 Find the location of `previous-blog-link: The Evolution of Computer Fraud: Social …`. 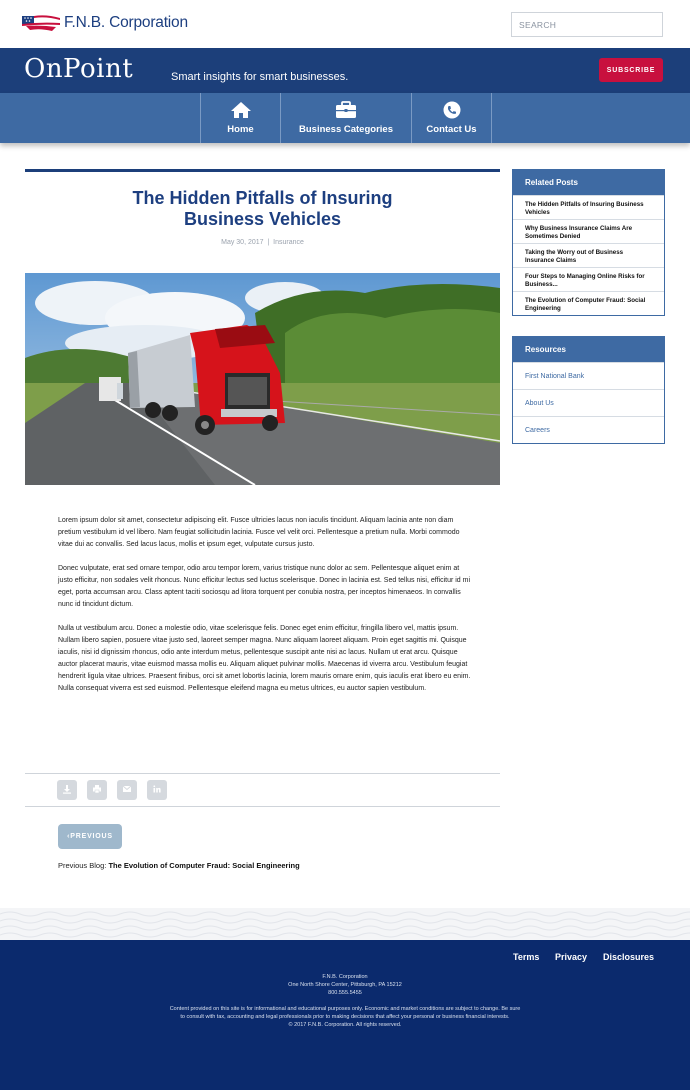

previous-blog-link: The Evolution of Computer Fraud: Social … is located at coordinates (203, 865).